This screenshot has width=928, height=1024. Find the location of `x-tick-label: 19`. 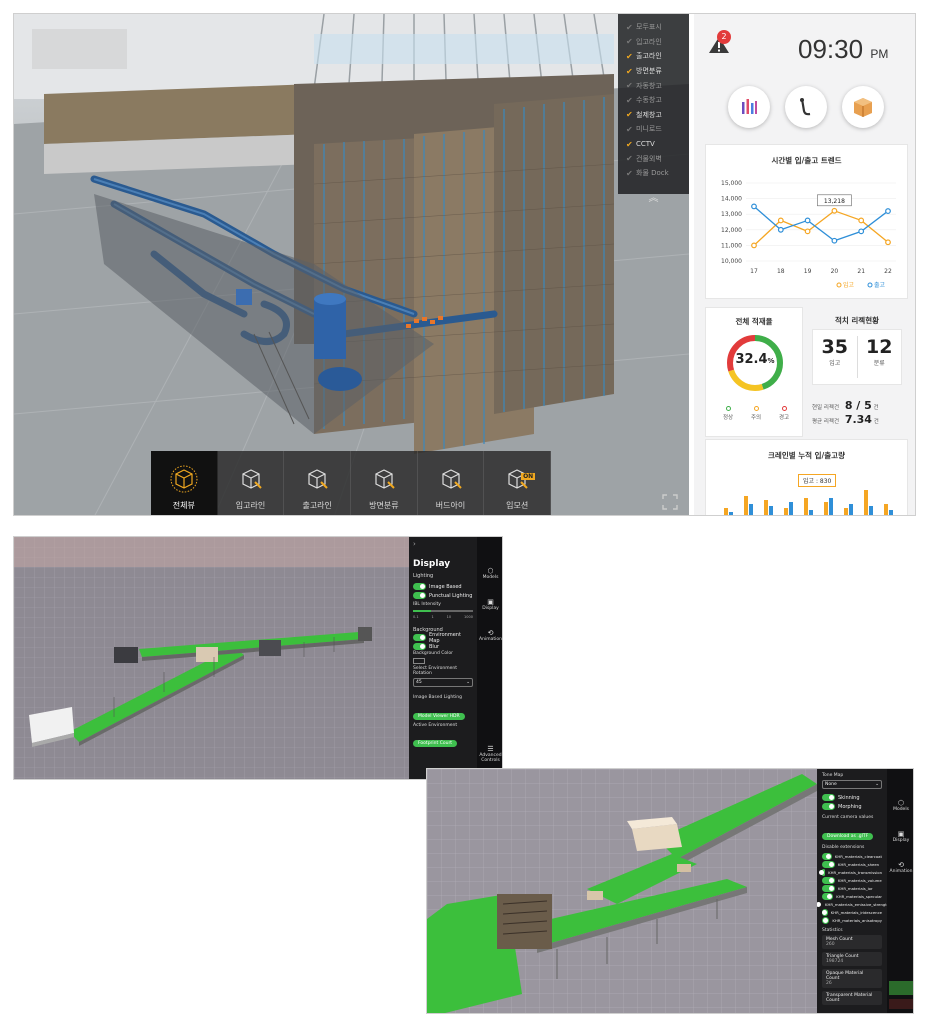

x-tick-label: 19 is located at coordinates (808, 271).